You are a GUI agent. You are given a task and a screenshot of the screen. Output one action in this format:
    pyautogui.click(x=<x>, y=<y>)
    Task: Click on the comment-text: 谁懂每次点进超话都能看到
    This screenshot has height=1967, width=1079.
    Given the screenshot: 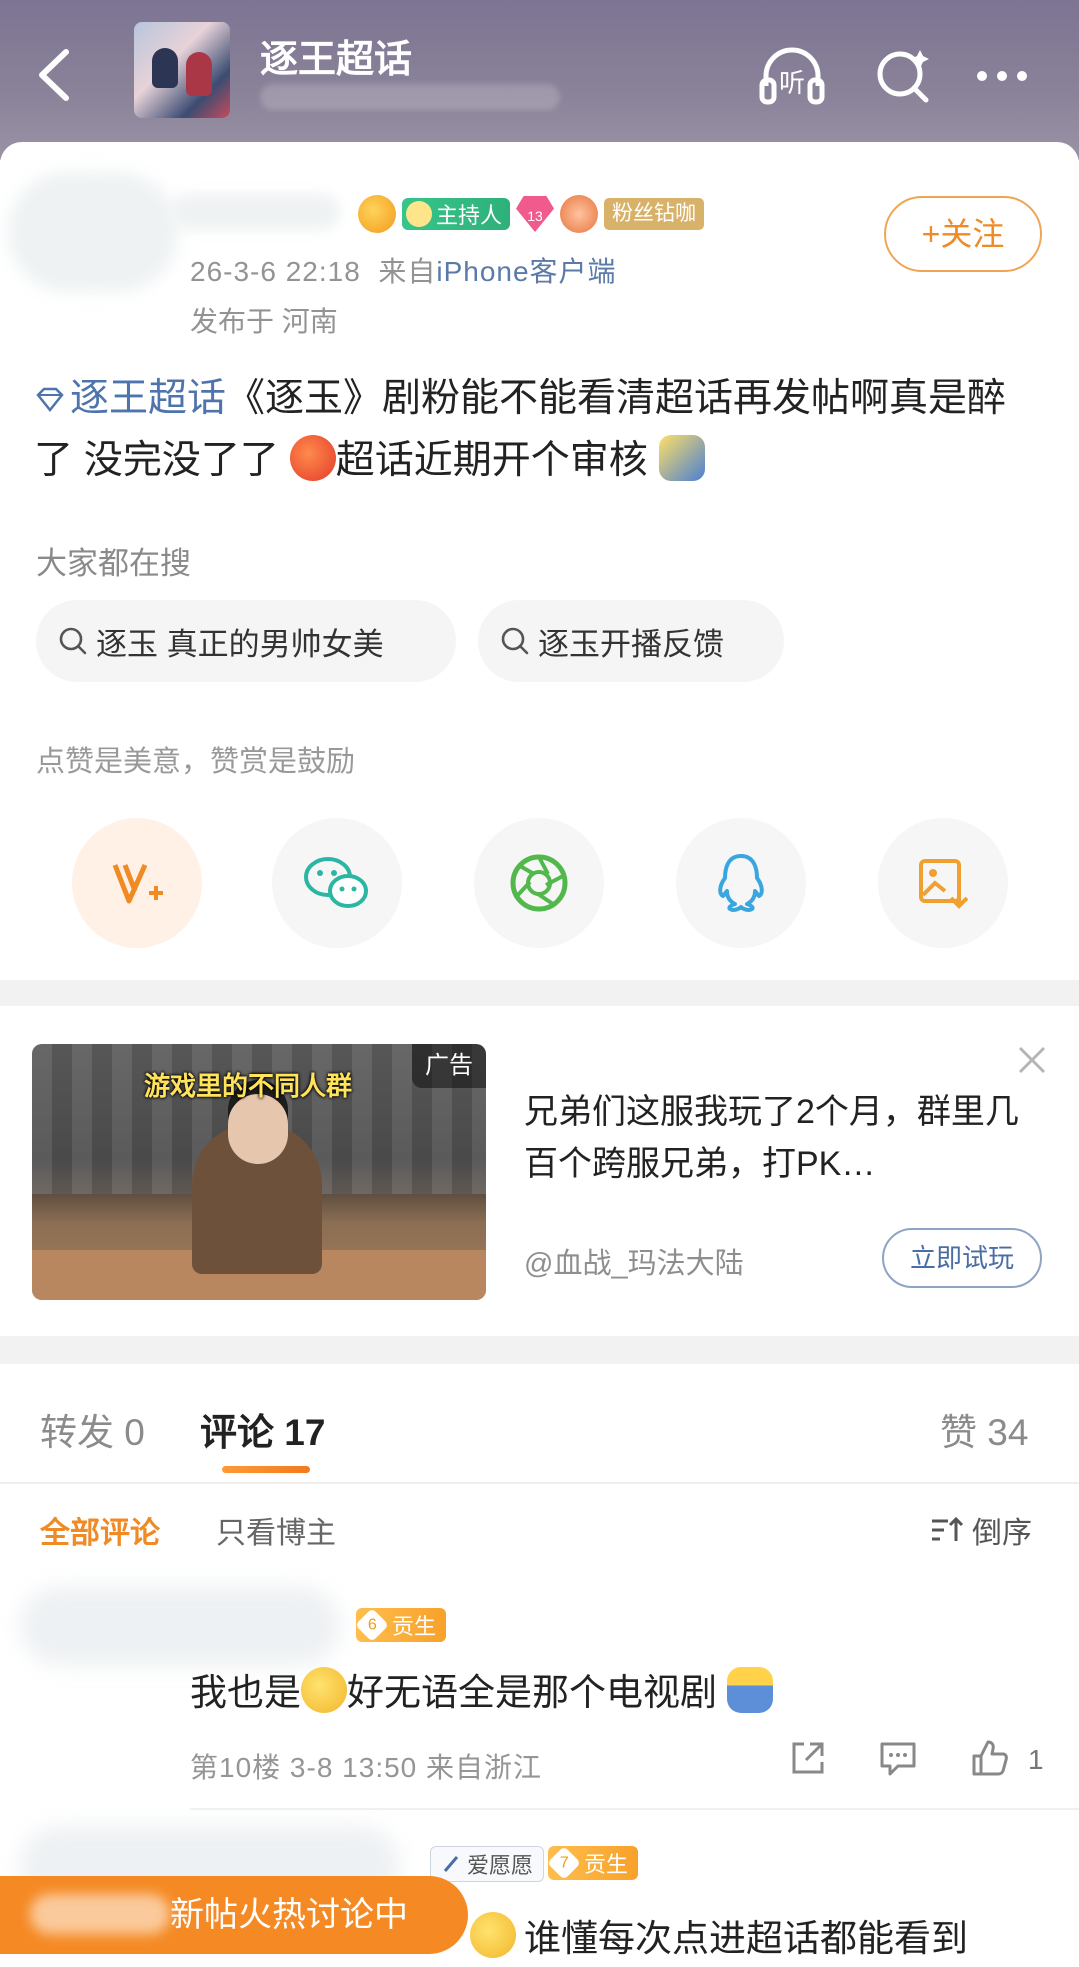 What is the action you would take?
    pyautogui.click(x=719, y=1935)
    